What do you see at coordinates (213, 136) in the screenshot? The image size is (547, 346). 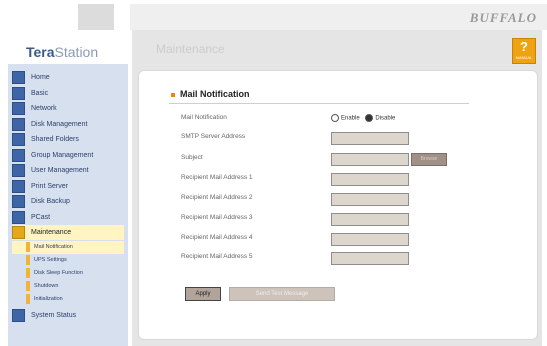 I see `field-label: SMTP Server Address` at bounding box center [213, 136].